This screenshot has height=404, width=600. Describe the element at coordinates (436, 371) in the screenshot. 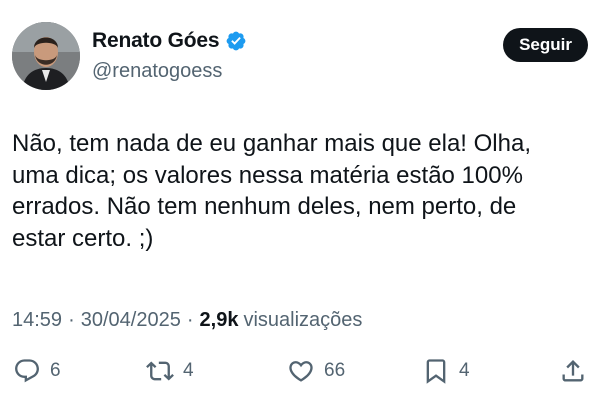

I see `bookmark-icon` at that location.